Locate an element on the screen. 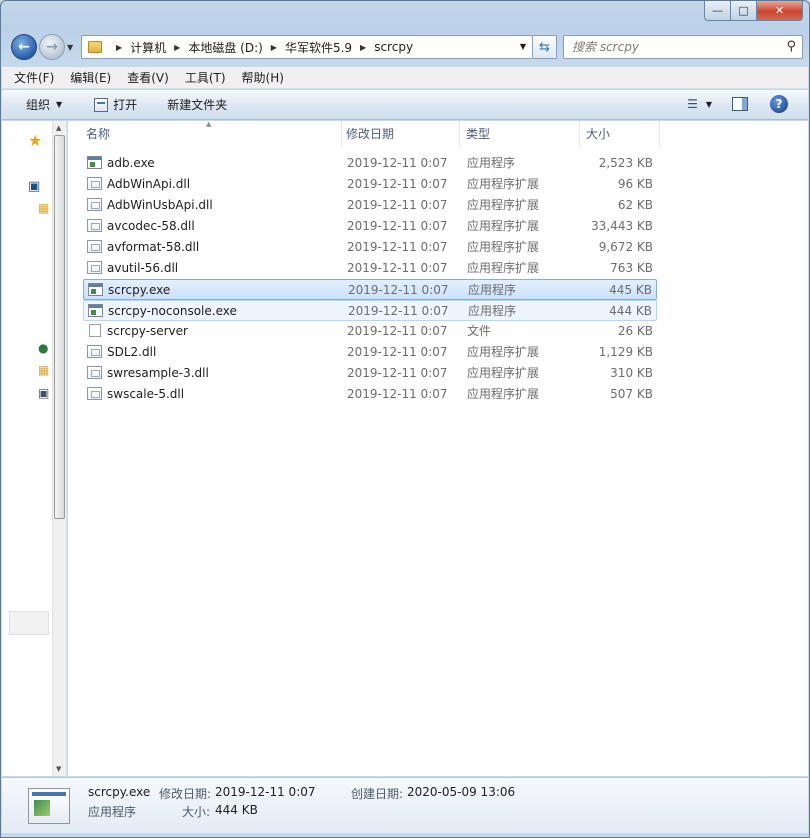  column-header-type: 类型 is located at coordinates (520, 134).